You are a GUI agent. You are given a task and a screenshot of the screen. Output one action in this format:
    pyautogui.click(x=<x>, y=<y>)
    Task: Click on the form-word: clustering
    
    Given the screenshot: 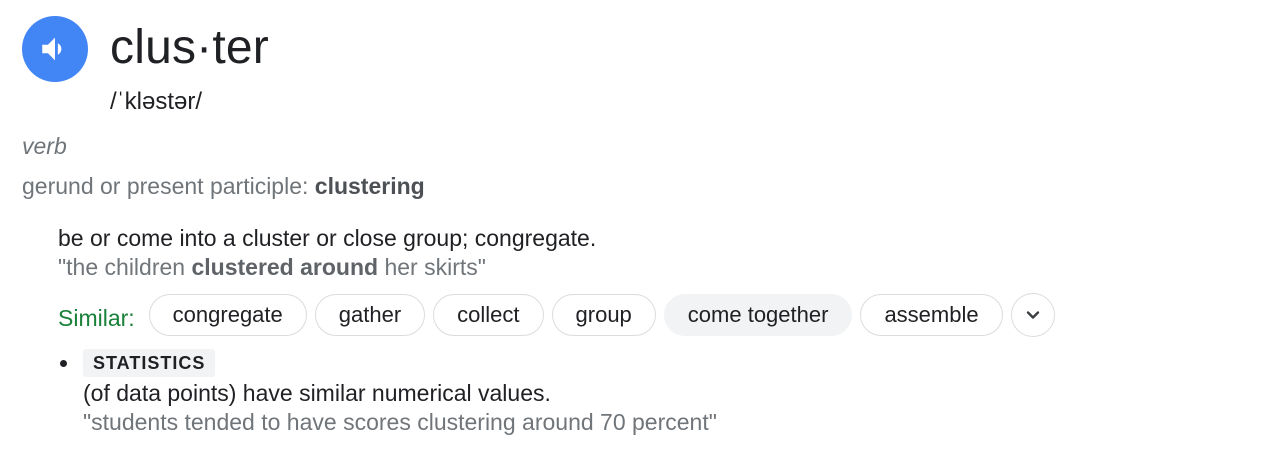 What is the action you would take?
    pyautogui.click(x=369, y=186)
    